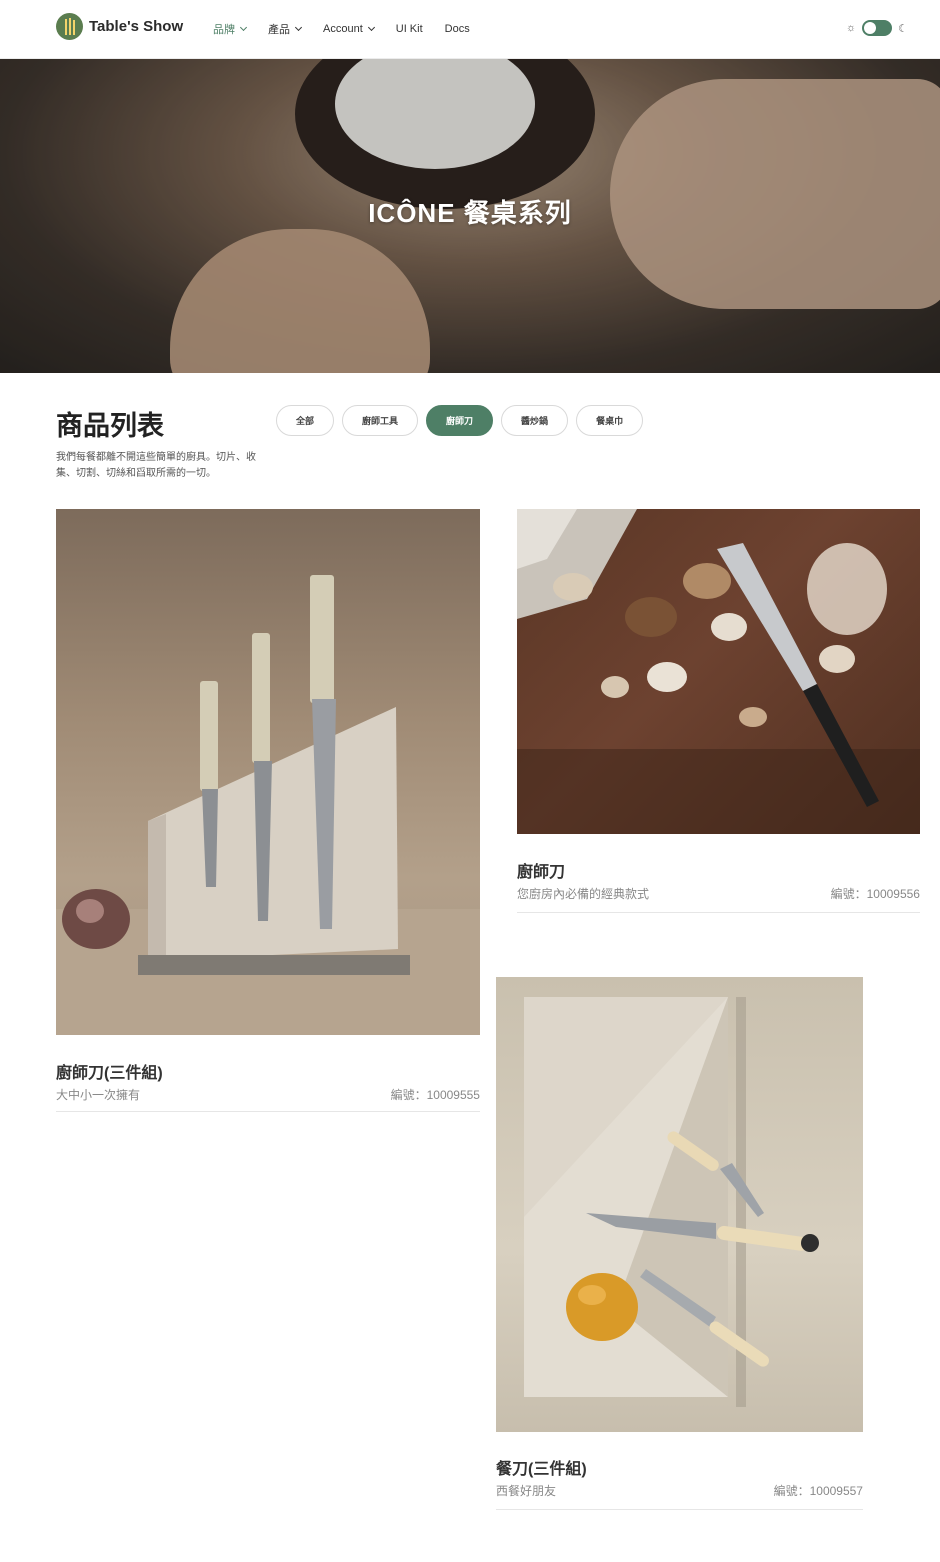 The height and width of the screenshot is (1562, 940). I want to click on menu-item-products: 產品, so click(285, 29).